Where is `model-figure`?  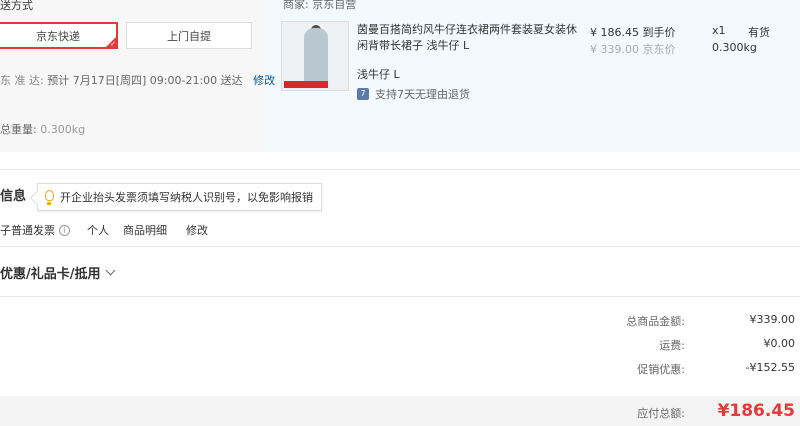 model-figure is located at coordinates (316, 57).